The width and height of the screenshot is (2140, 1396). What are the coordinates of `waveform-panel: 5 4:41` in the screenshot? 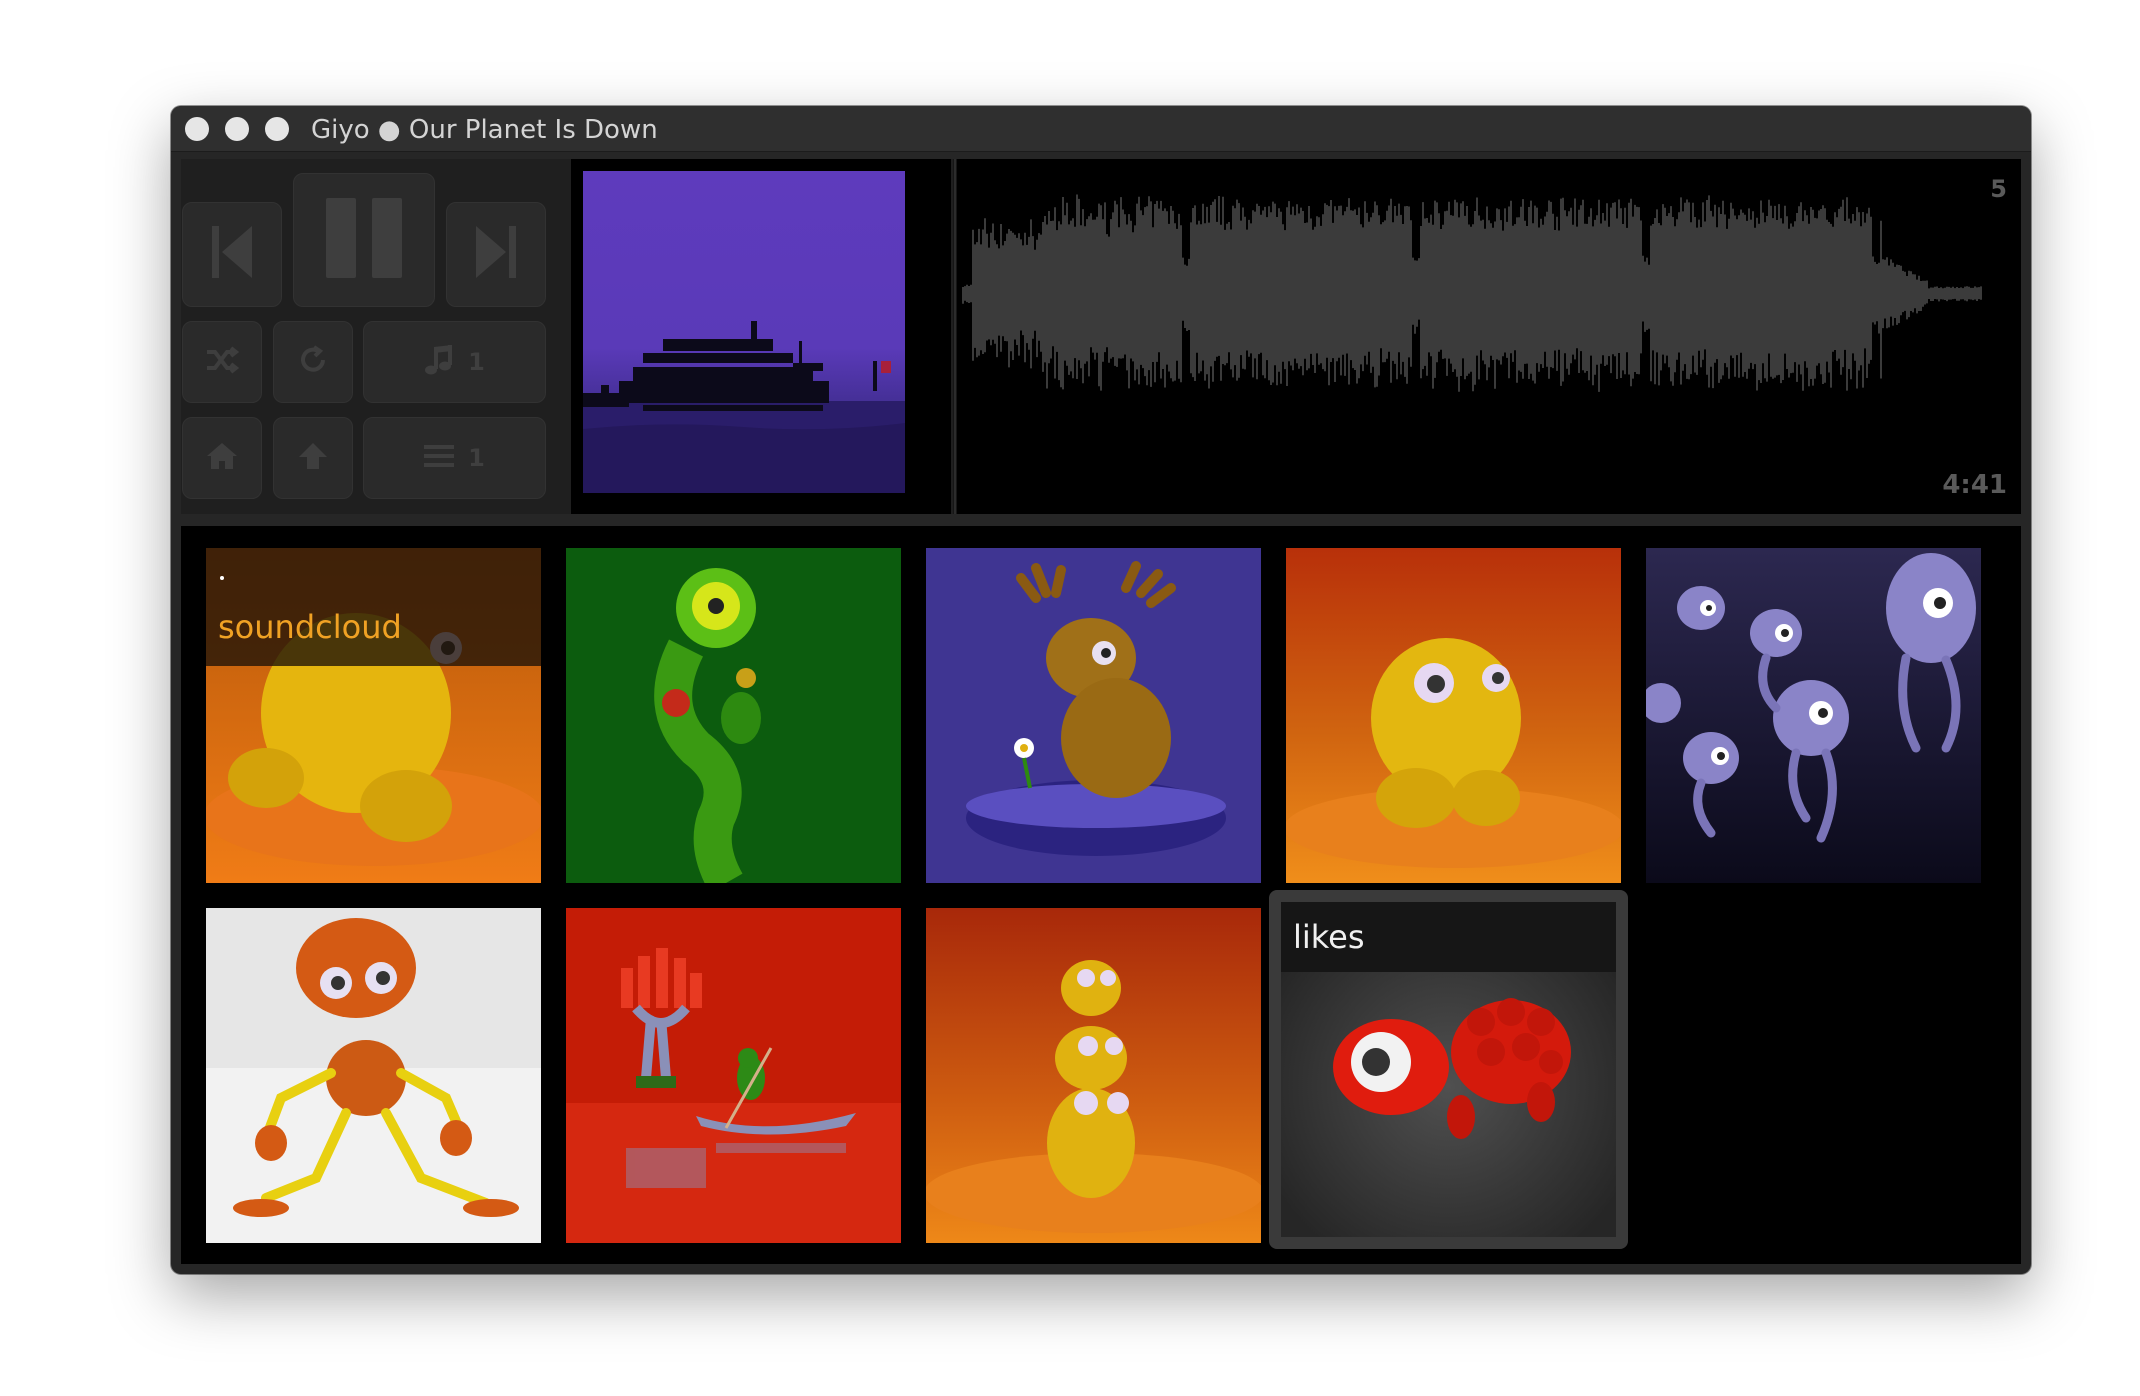 It's located at (1487, 336).